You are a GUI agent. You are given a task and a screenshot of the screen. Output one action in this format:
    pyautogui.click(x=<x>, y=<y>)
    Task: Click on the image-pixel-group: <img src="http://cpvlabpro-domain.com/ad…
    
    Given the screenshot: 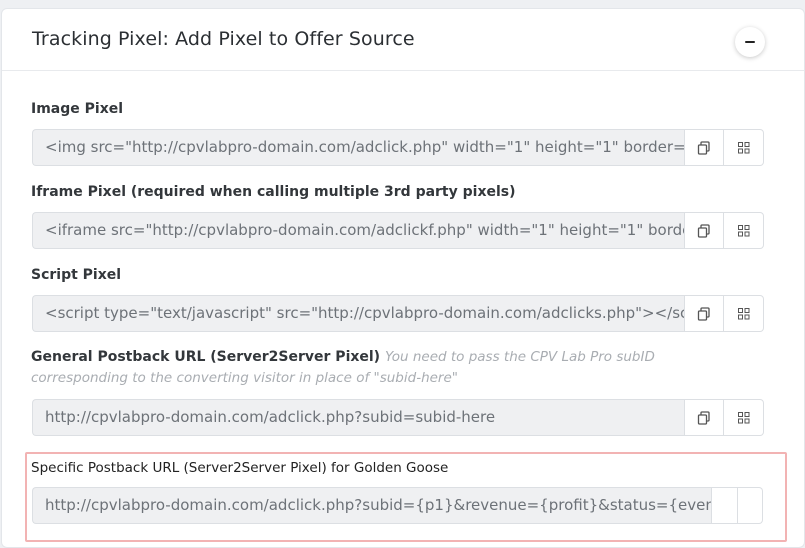 What is the action you would take?
    pyautogui.click(x=398, y=147)
    